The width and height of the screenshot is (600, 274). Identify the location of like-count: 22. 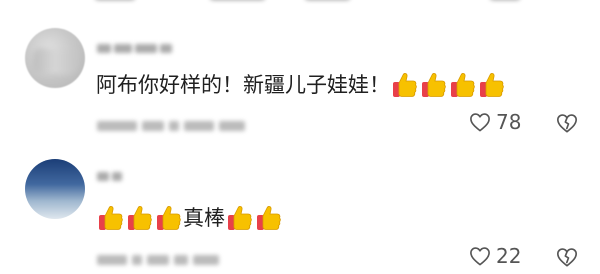
(509, 256).